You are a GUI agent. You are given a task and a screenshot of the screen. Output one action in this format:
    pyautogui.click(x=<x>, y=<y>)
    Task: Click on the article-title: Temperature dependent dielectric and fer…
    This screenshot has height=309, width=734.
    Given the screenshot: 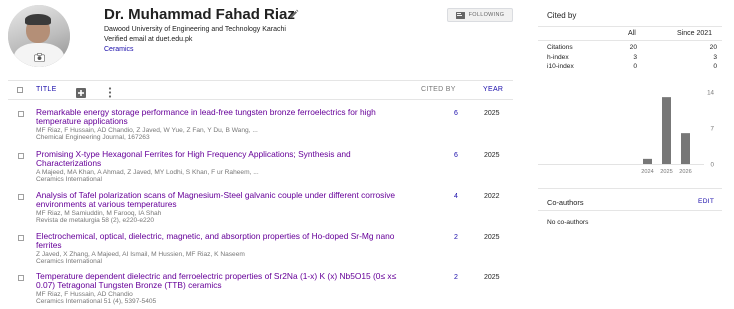 What is the action you would take?
    pyautogui.click(x=226, y=281)
    